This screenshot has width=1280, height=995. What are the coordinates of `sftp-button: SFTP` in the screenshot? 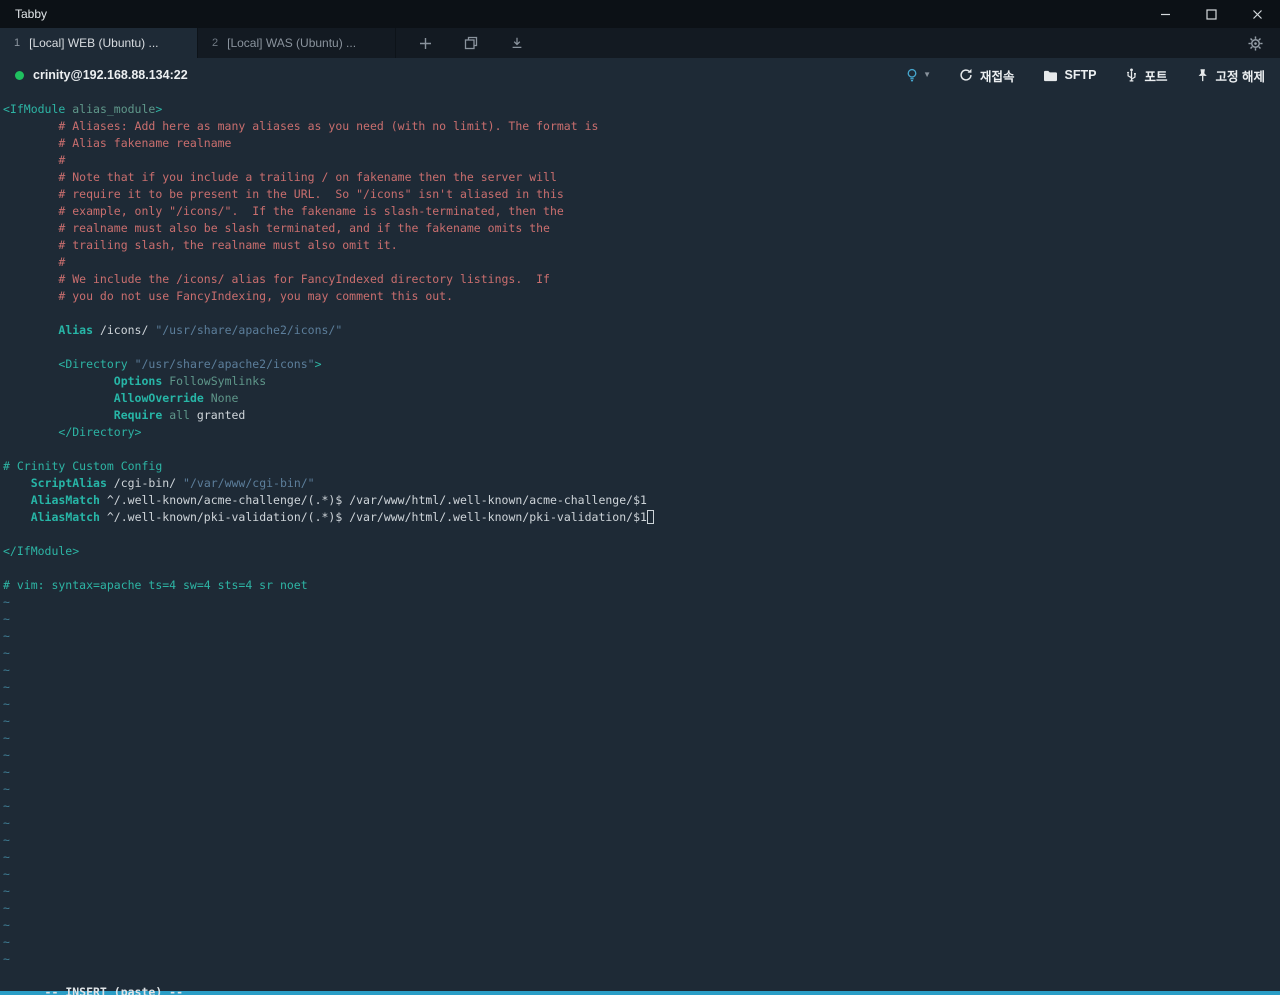 It's located at (1070, 75).